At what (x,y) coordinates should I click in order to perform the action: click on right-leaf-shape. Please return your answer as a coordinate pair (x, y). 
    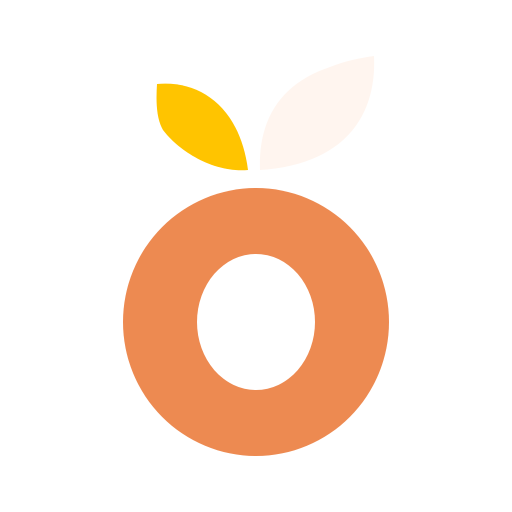
    Looking at the image, I should click on (317, 113).